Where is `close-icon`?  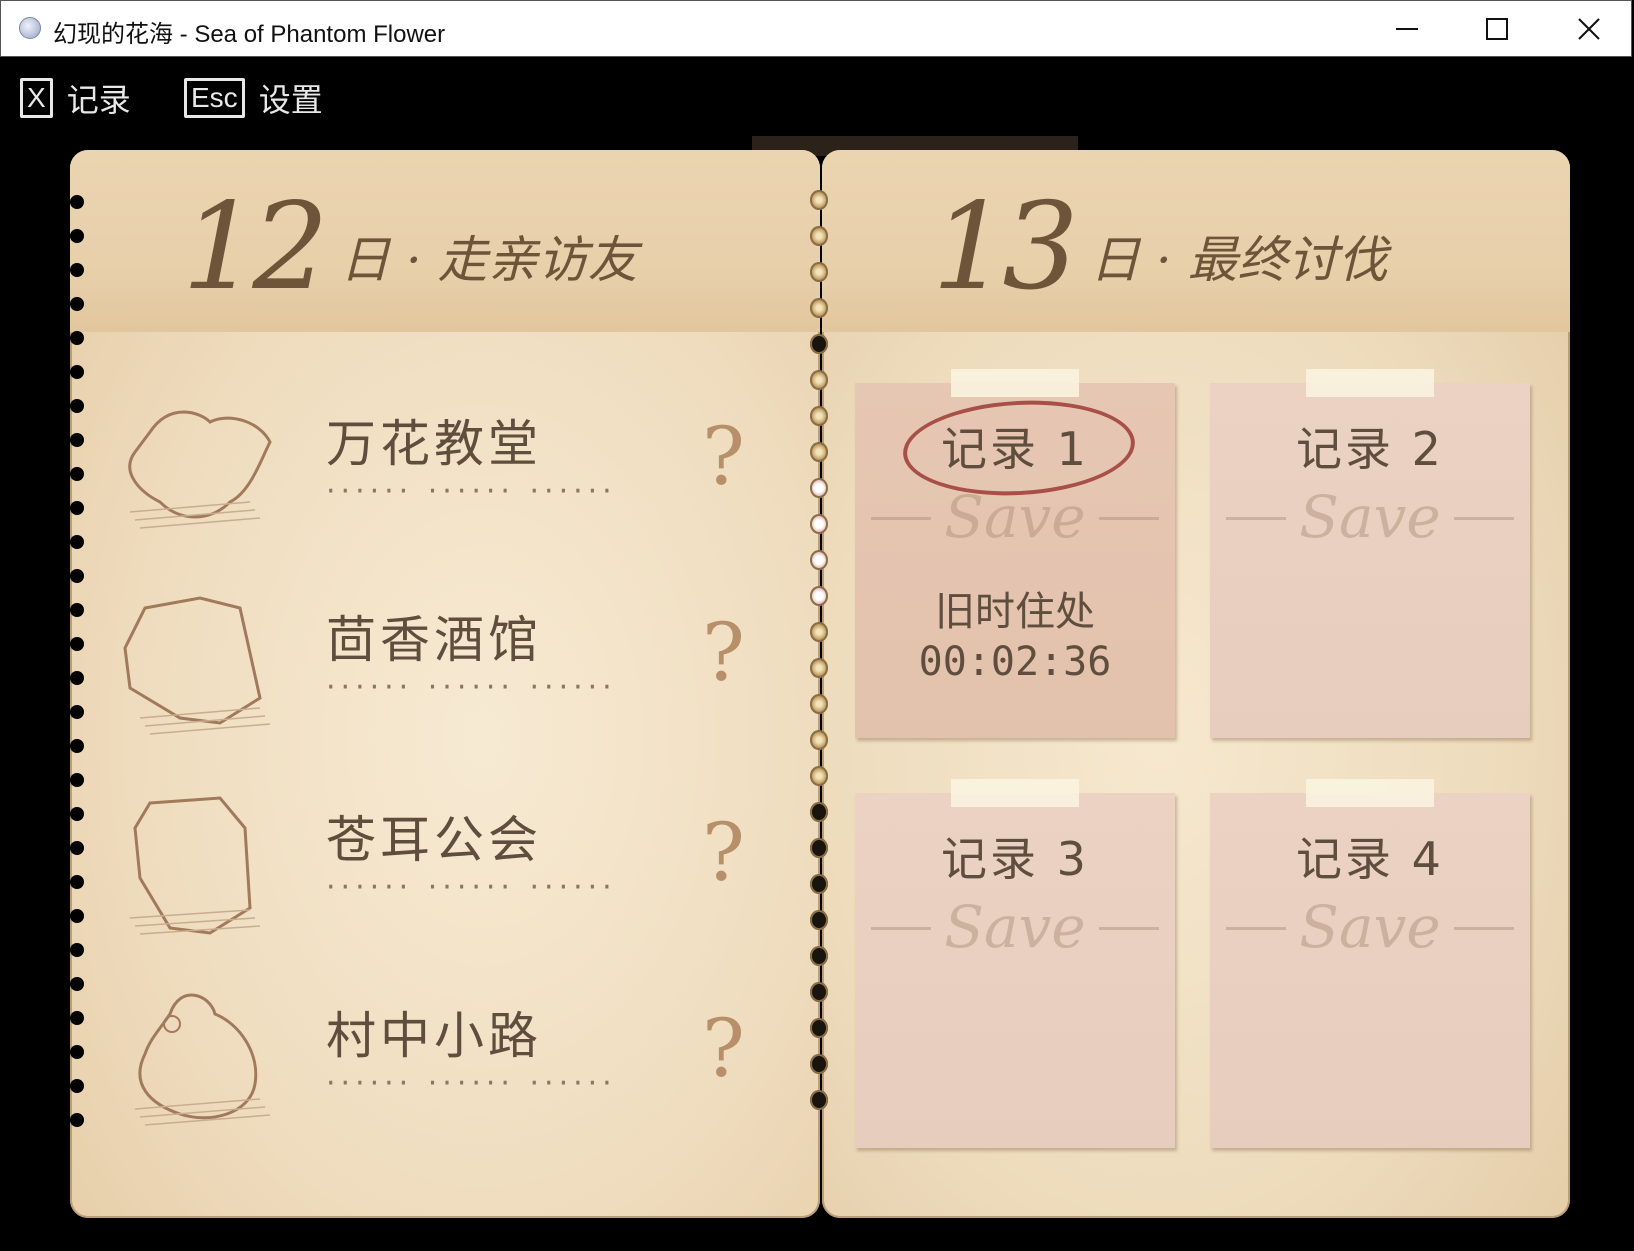
close-icon is located at coordinates (1589, 28).